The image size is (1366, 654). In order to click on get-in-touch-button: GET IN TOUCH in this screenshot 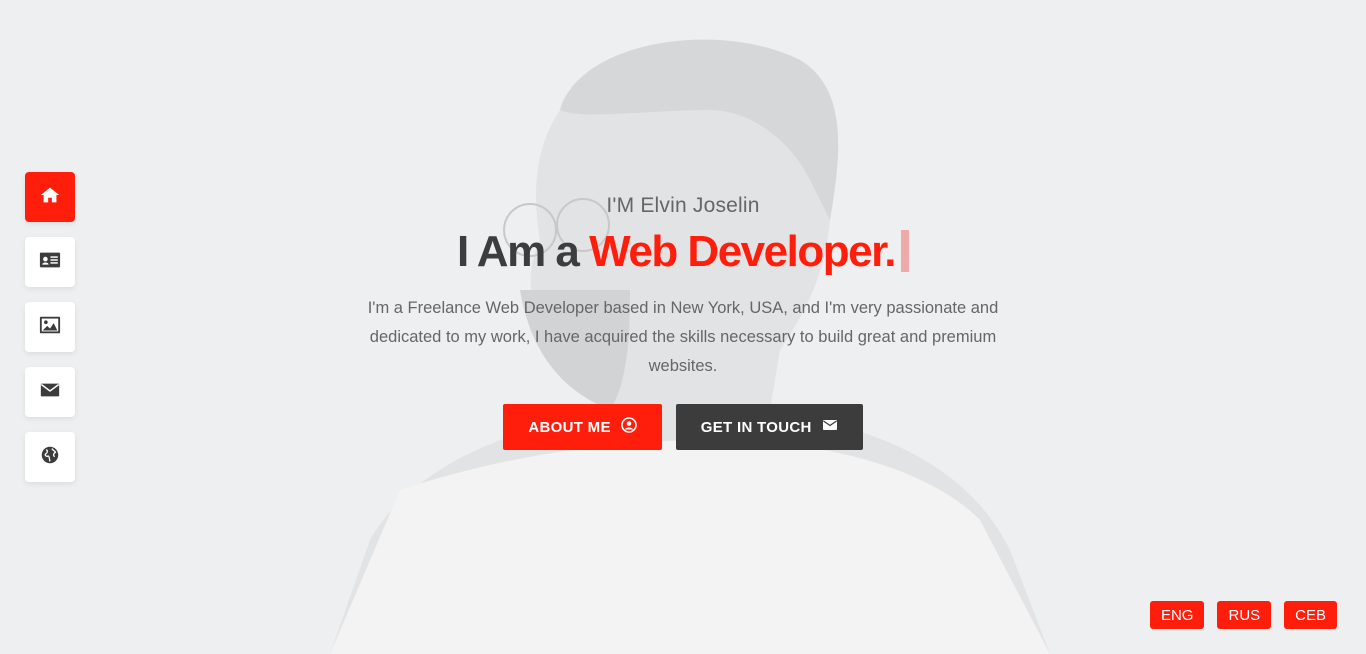, I will do `click(769, 427)`.